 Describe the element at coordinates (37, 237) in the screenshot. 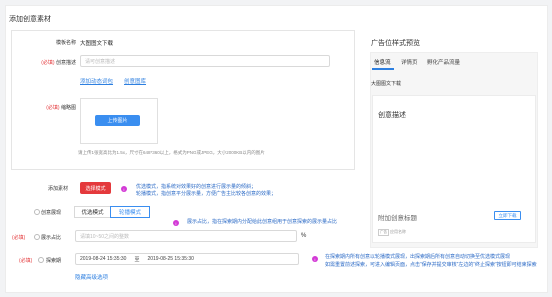

I see `ratio-radio` at that location.